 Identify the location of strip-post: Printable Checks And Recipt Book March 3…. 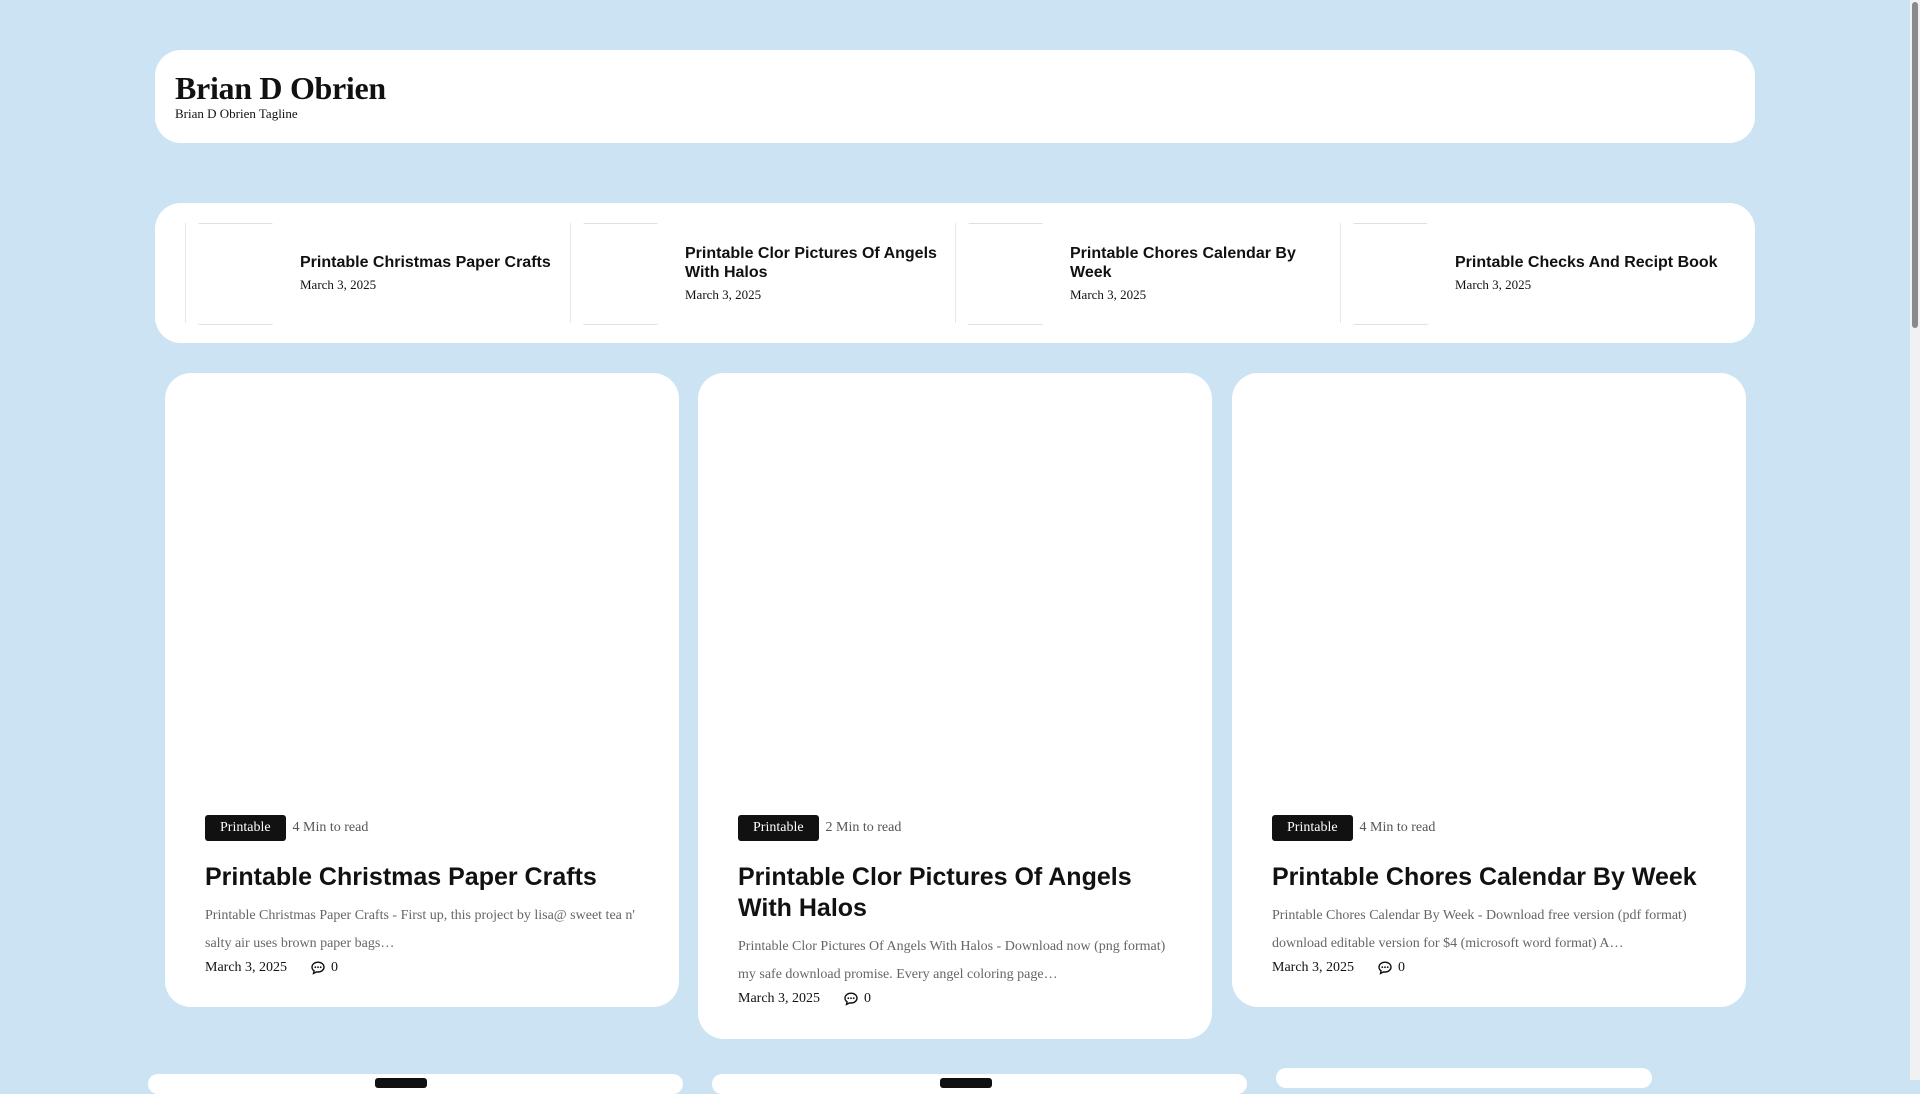
(1532, 274).